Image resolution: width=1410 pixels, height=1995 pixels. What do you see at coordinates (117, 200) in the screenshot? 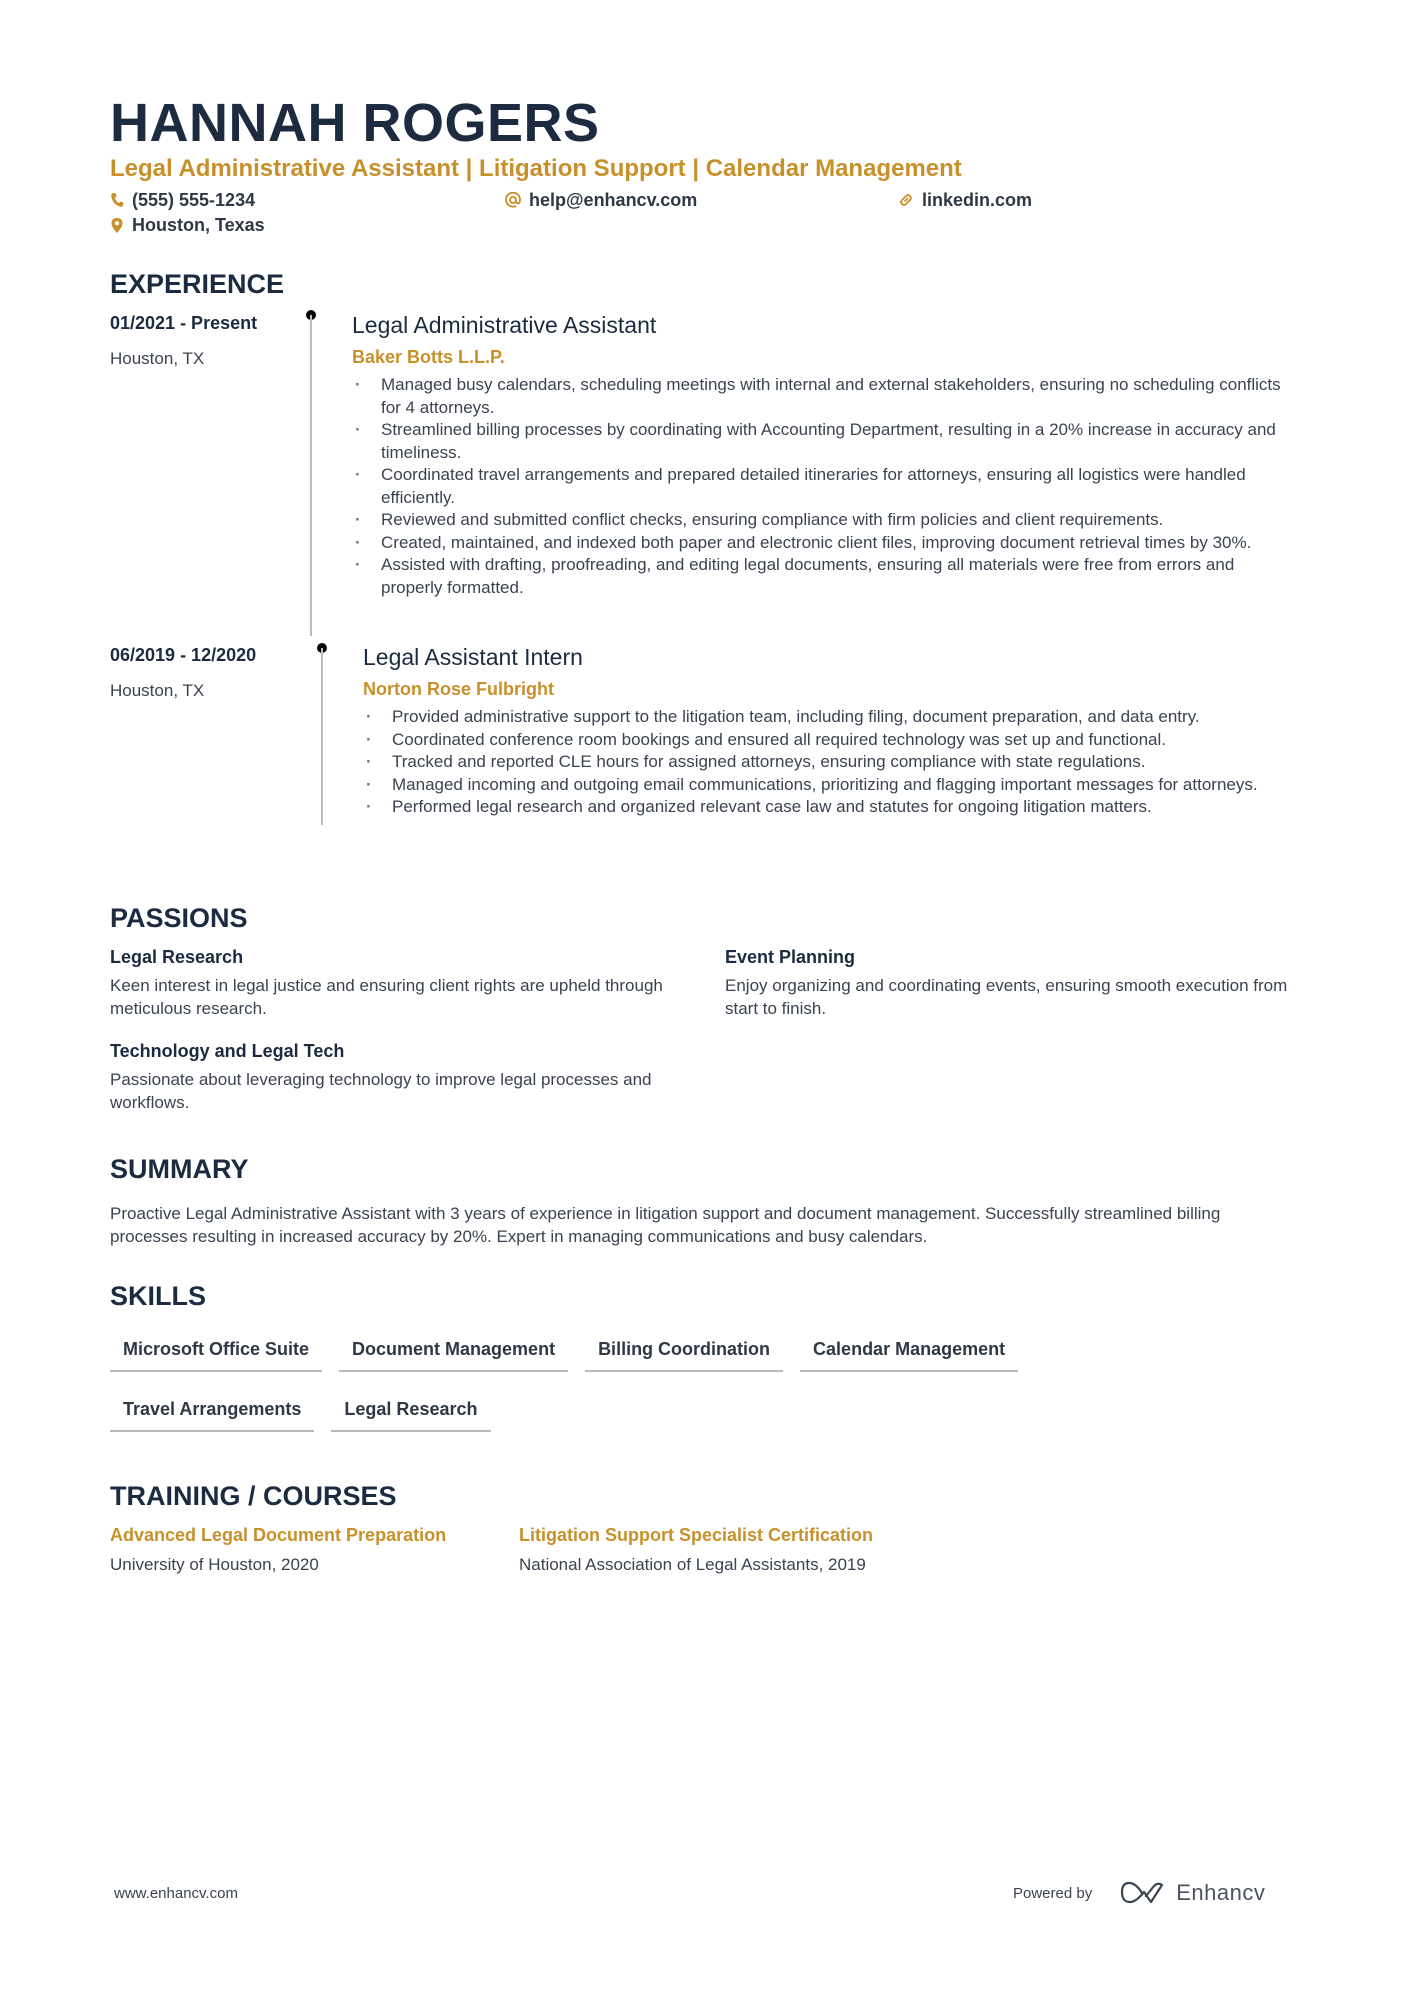
I see `phone-icon` at bounding box center [117, 200].